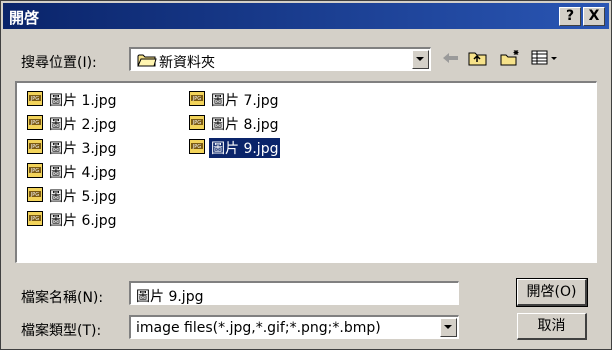 Image resolution: width=612 pixels, height=350 pixels. What do you see at coordinates (83, 197) in the screenshot?
I see `file-name: 圖片 5.jpg` at bounding box center [83, 197].